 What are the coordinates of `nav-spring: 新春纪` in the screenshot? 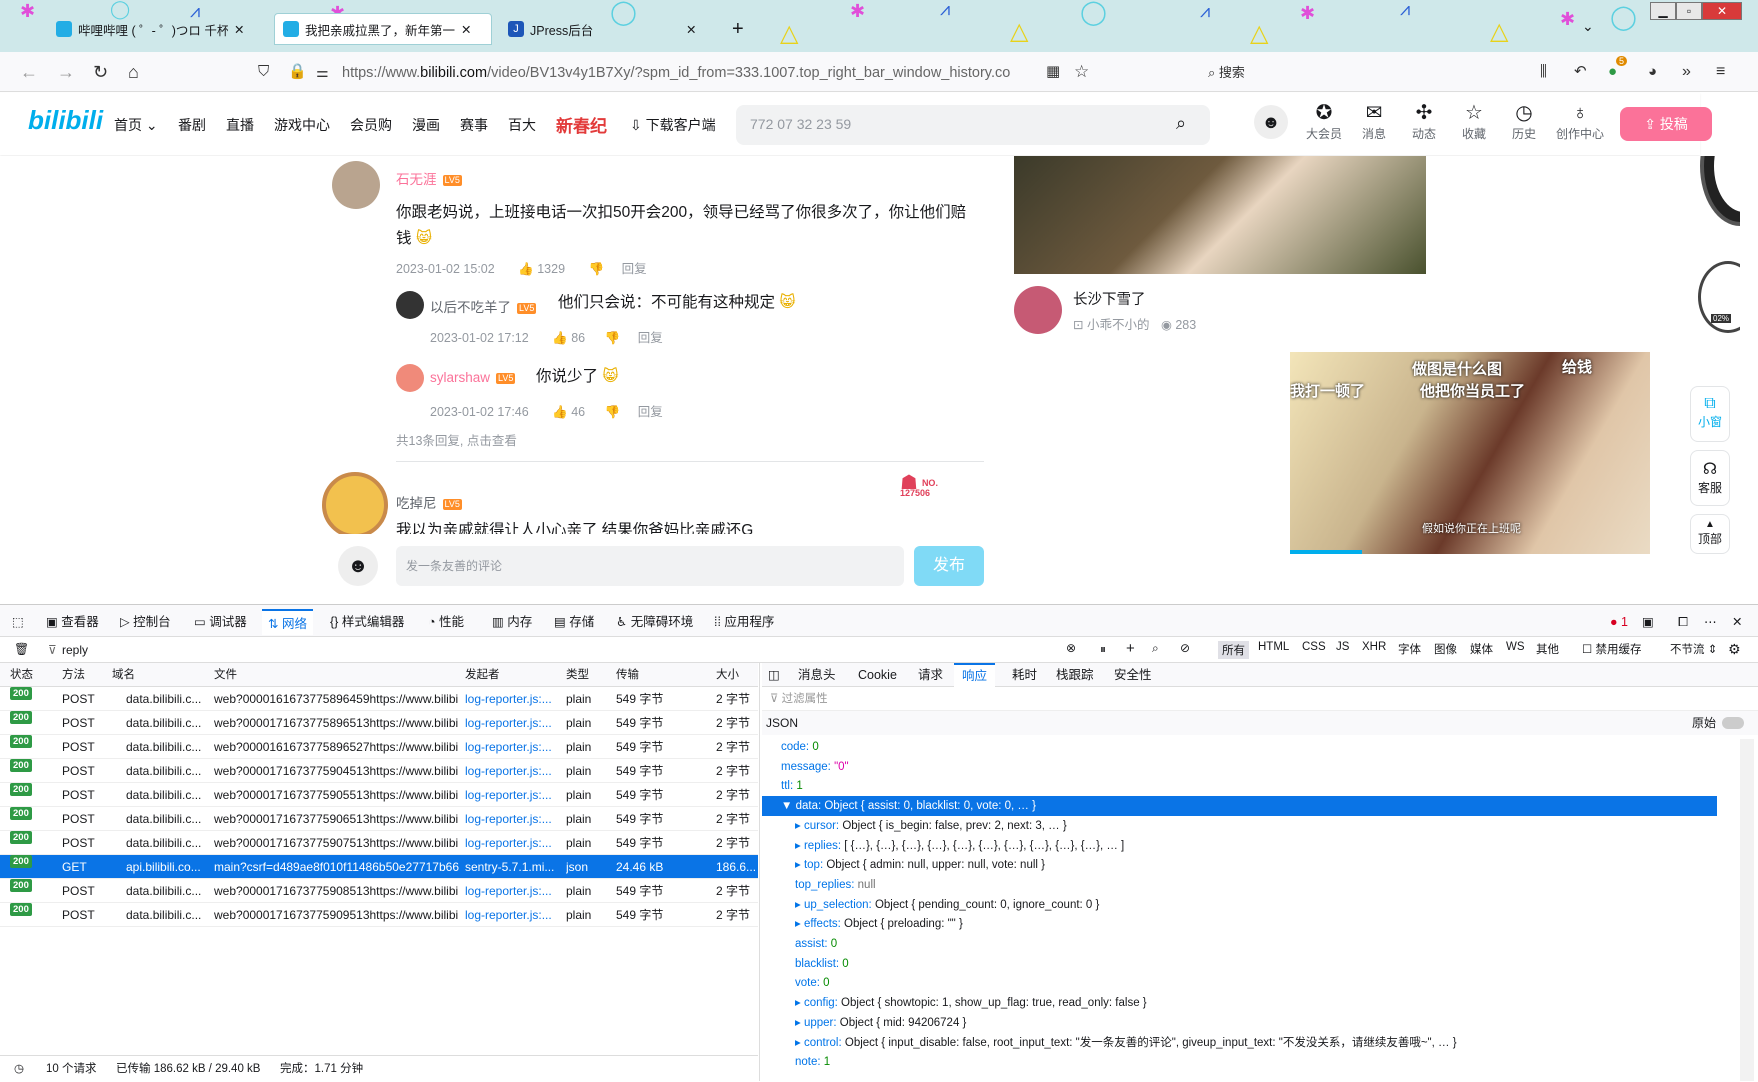 It's located at (581, 124).